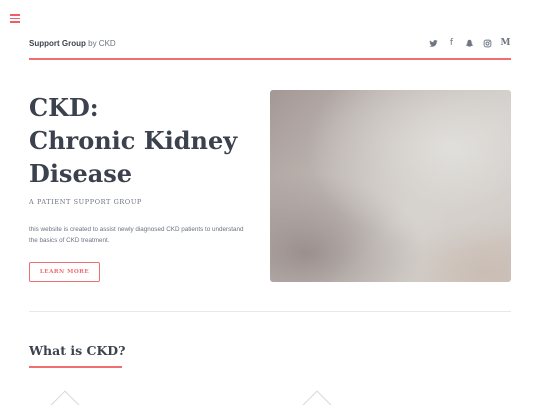  What do you see at coordinates (81, 173) in the screenshot?
I see `hero-title-line-3: Disease` at bounding box center [81, 173].